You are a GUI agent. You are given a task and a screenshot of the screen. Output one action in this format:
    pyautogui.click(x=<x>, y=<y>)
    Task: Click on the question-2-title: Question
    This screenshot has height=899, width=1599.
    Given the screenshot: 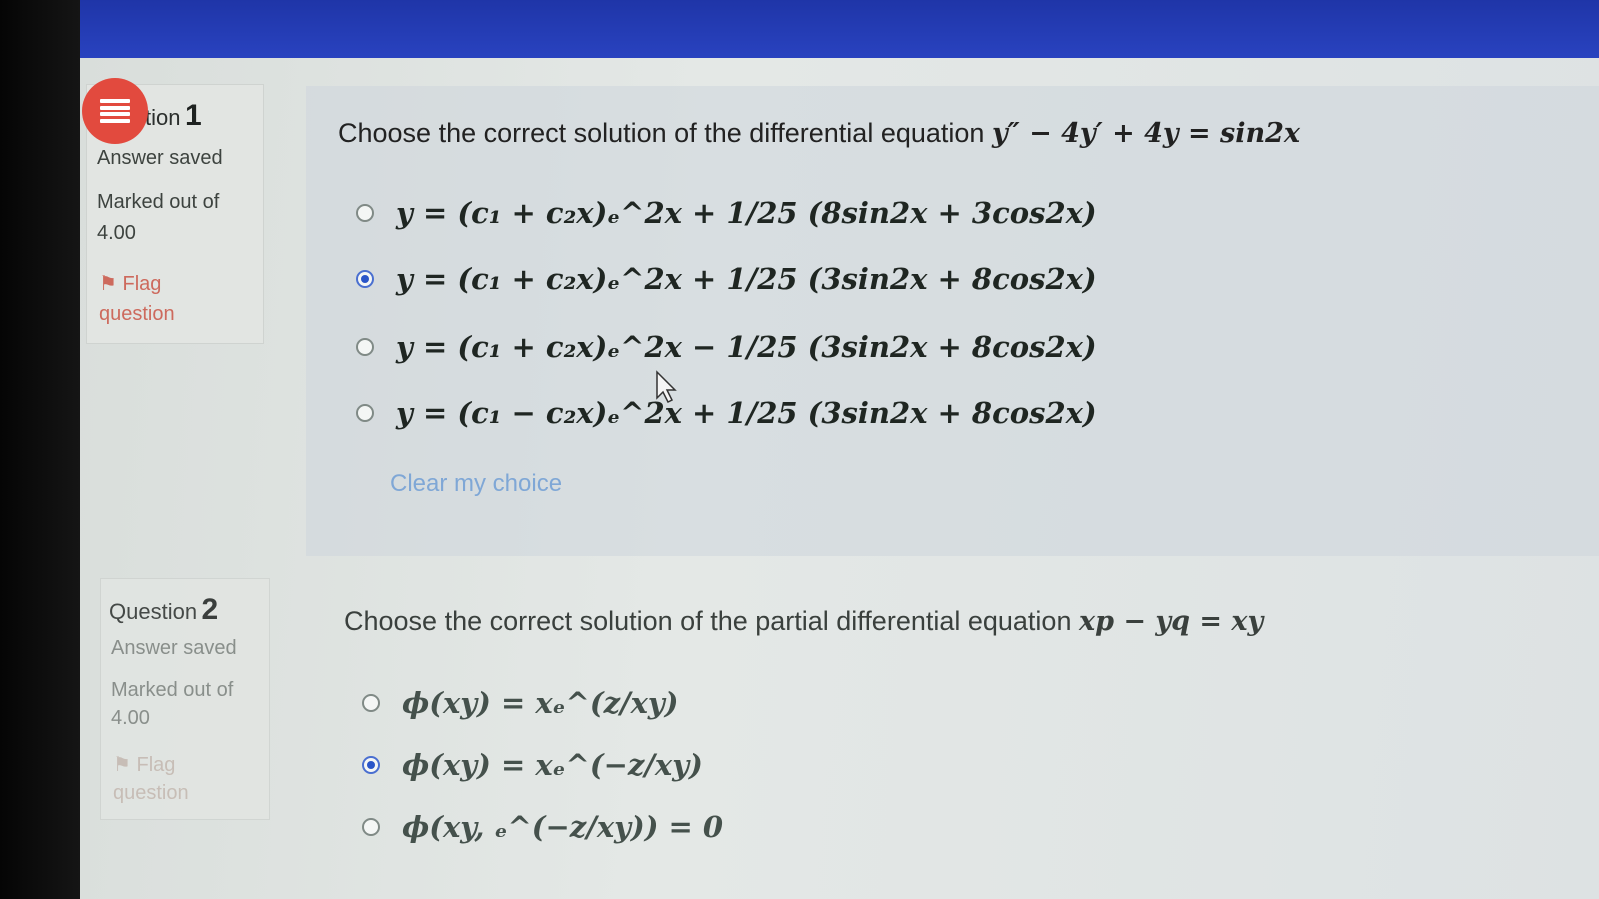 What is the action you would take?
    pyautogui.click(x=153, y=611)
    